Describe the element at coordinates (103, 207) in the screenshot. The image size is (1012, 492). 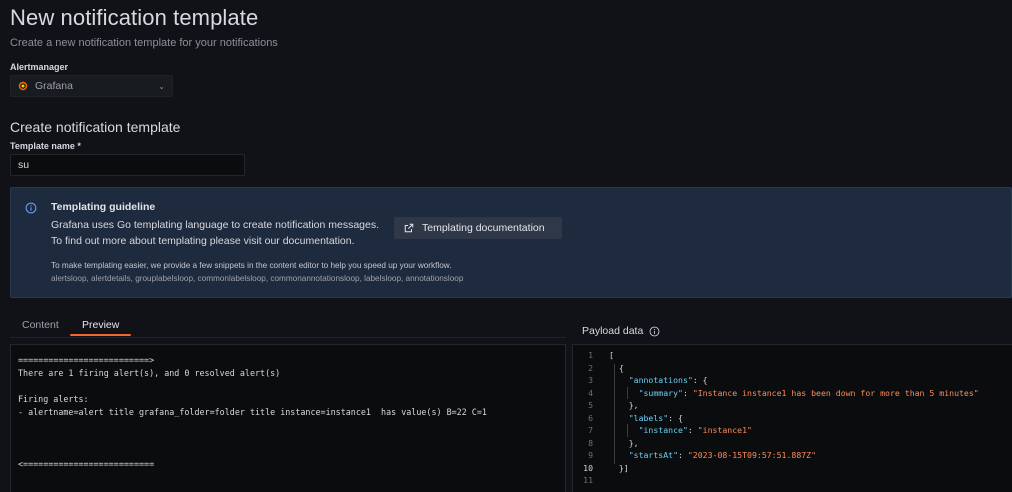
I see `guideline-title: Templating guideline` at that location.